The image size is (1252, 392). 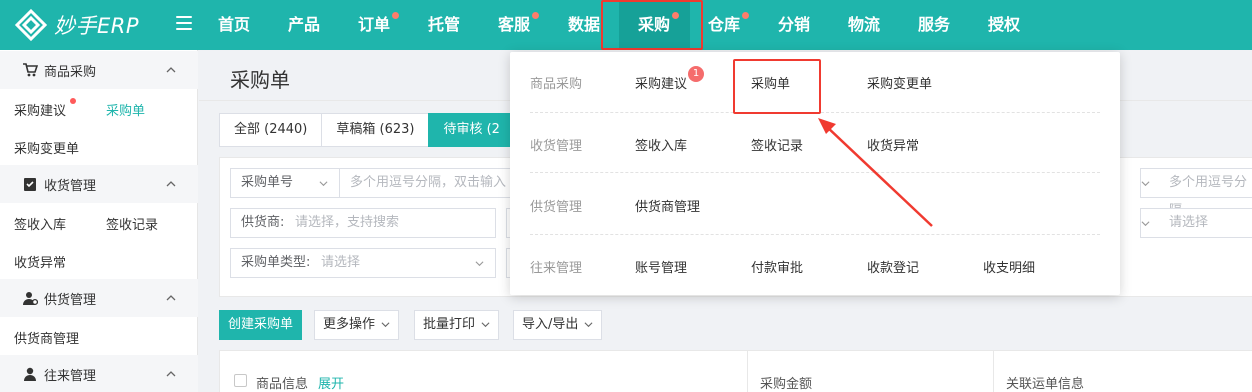 I want to click on order-no-placeholder: 多个用逗号分隔，双击输入, so click(x=428, y=182).